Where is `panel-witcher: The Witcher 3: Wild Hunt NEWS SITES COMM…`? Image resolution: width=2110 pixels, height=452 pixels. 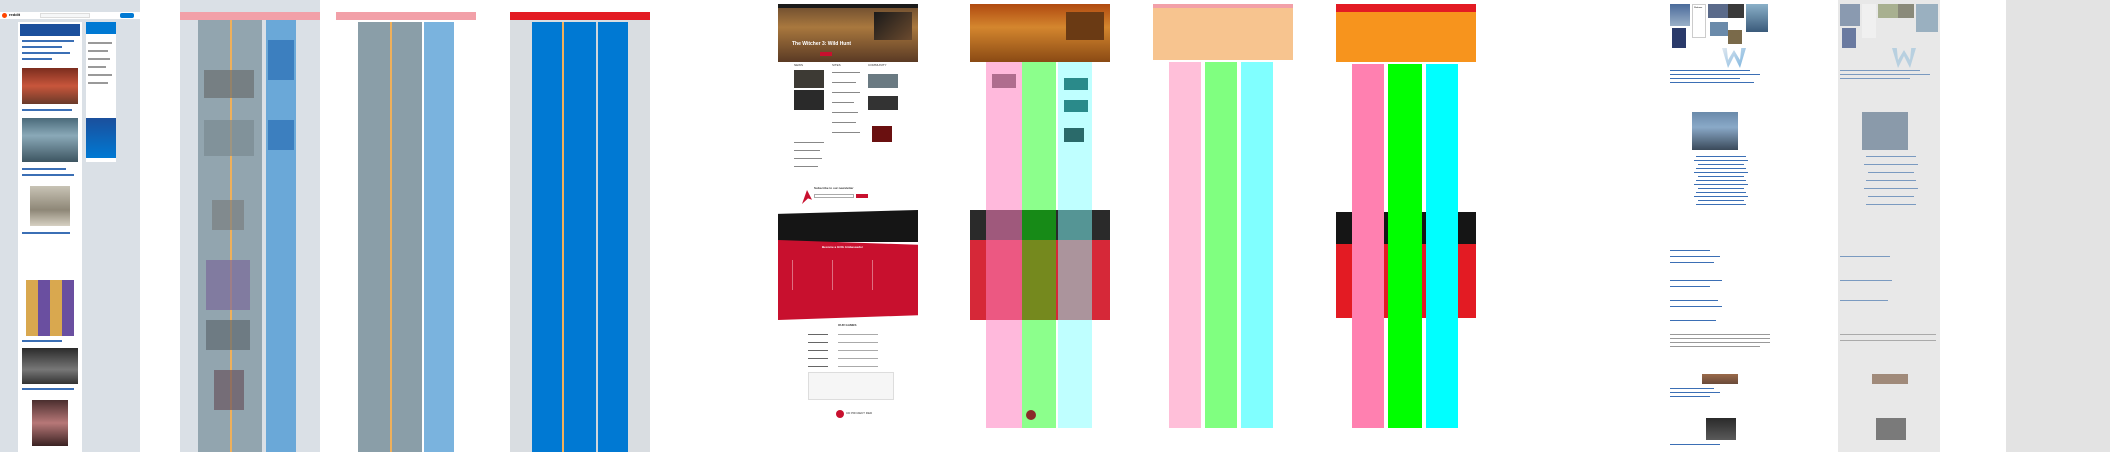
panel-witcher: The Witcher 3: Wild Hunt NEWS SITES COMM… is located at coordinates (848, 226).